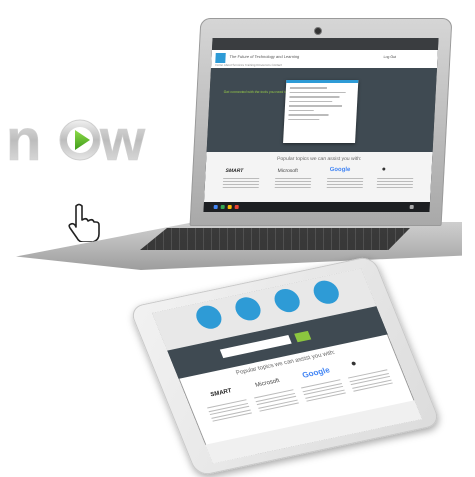 The image size is (475, 477). I want to click on site-title: The Future of Technology and Learning, so click(264, 56).